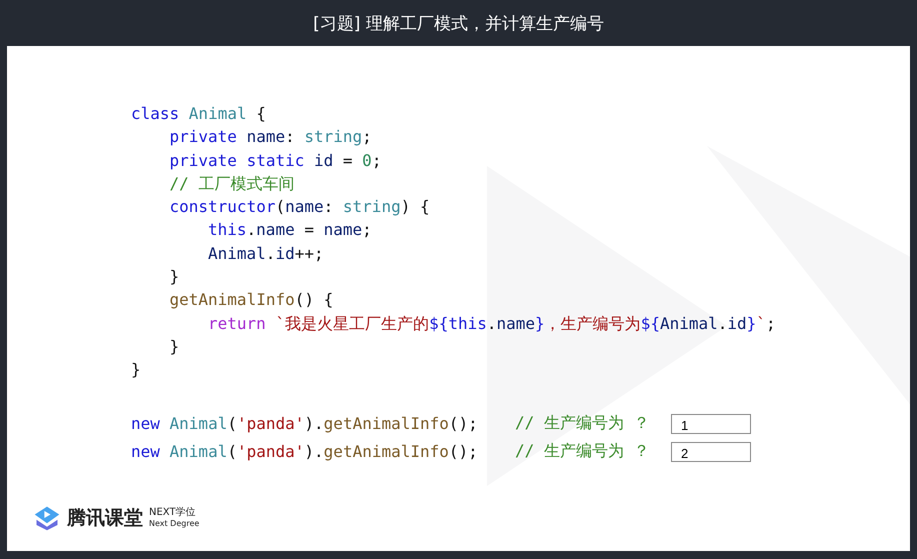  I want to click on logo-icon, so click(47, 518).